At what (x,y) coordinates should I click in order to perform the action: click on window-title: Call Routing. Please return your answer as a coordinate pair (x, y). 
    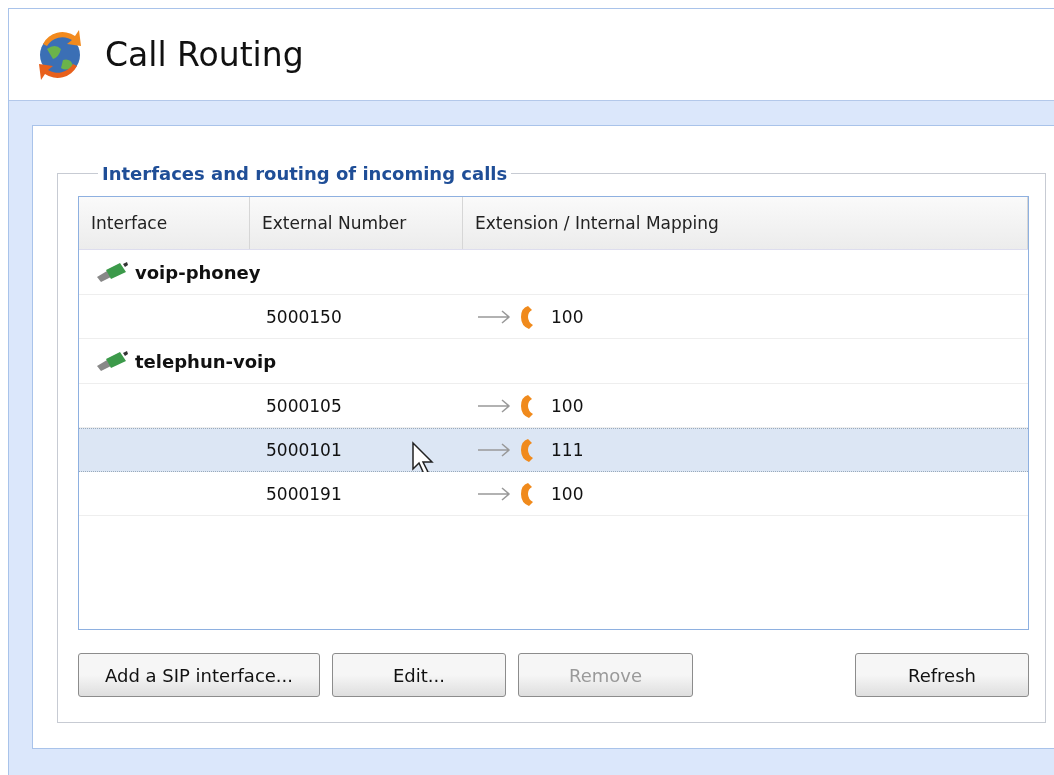
    Looking at the image, I should click on (204, 54).